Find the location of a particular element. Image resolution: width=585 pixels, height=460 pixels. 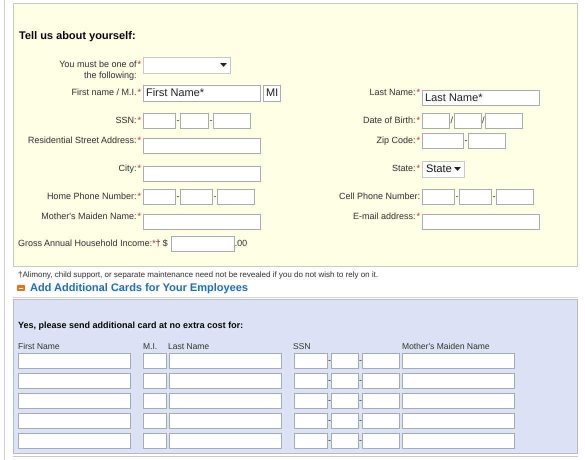

dropdown is located at coordinates (187, 65).